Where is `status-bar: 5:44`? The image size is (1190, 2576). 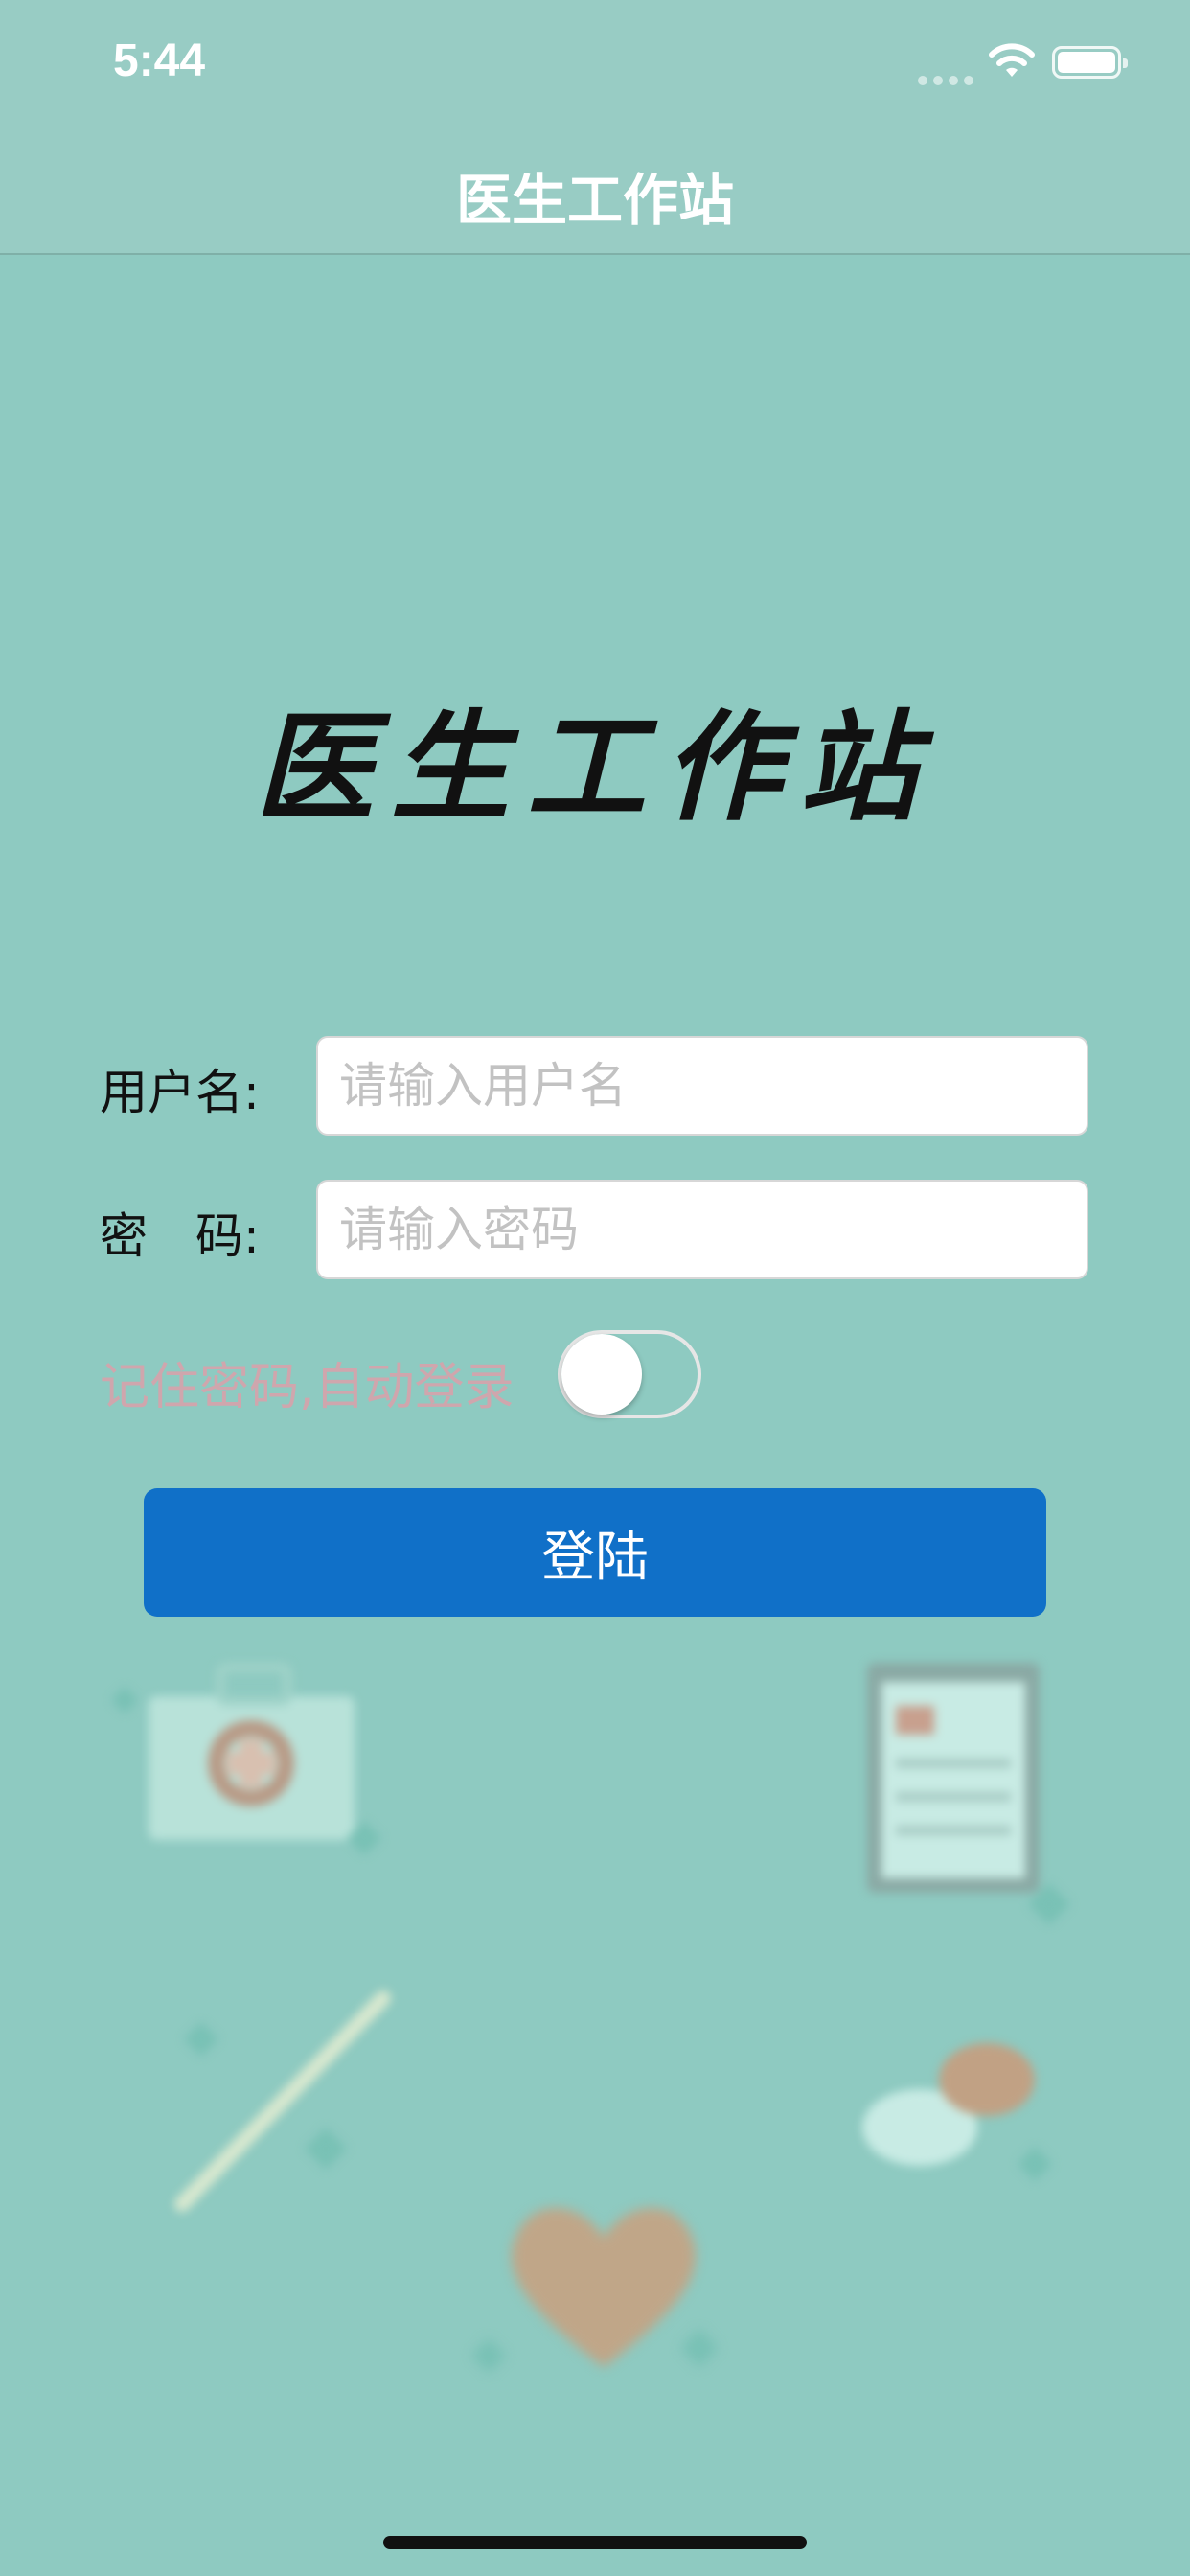 status-bar: 5:44 is located at coordinates (595, 67).